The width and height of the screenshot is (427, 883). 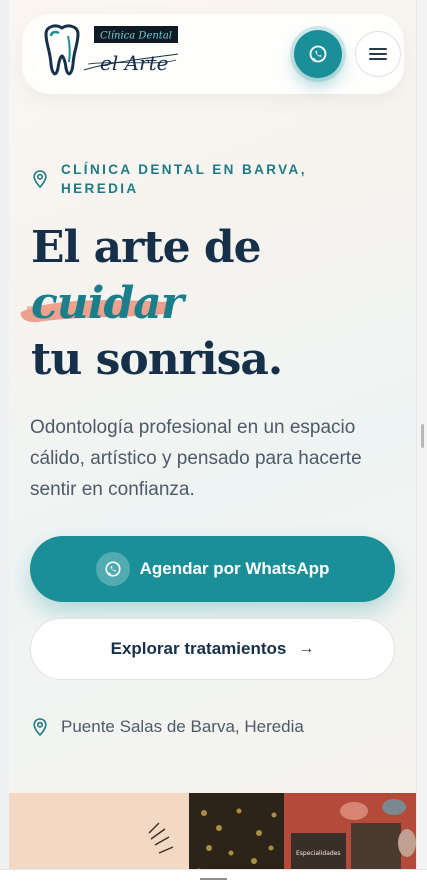 I want to click on site-header: Clínica Dental el Arte, so click(x=213, y=54).